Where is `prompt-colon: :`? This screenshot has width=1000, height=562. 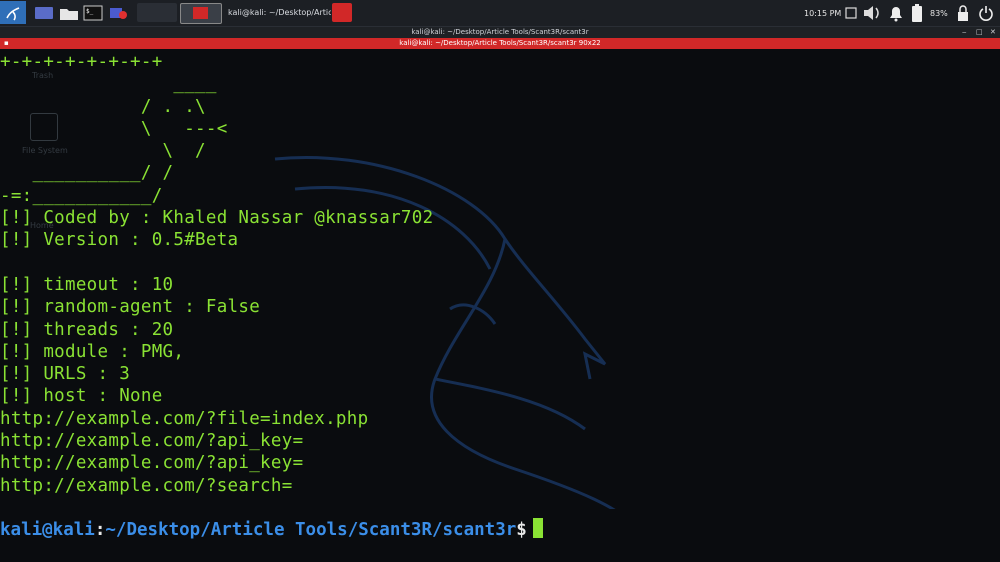 prompt-colon: : is located at coordinates (100, 530).